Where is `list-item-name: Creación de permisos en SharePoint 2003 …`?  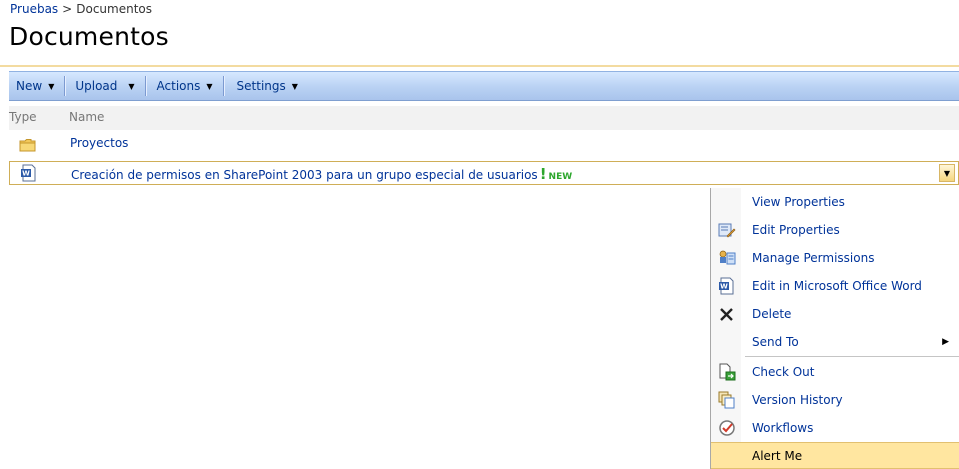 list-item-name: Creación de permisos en SharePoint 2003 … is located at coordinates (321, 174).